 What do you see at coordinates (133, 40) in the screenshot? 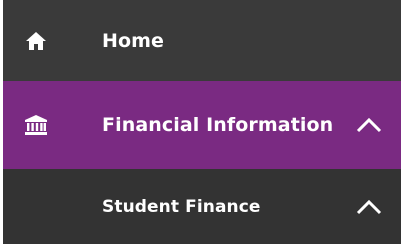
I see `nav-item-home-label: Home` at bounding box center [133, 40].